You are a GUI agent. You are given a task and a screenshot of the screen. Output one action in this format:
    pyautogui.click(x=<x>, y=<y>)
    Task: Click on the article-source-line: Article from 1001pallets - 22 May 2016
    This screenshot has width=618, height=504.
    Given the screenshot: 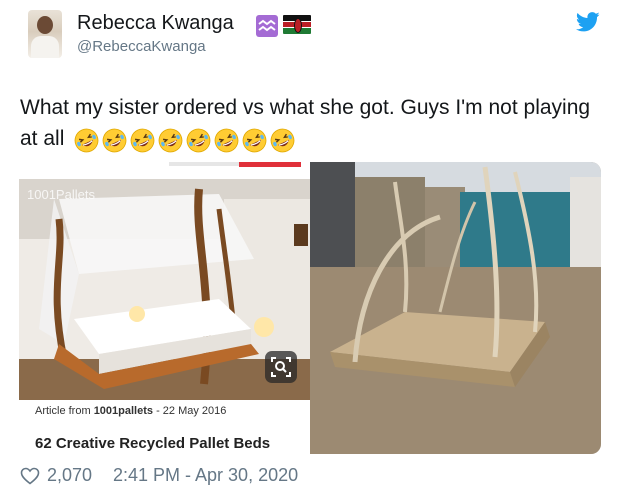 What is the action you would take?
    pyautogui.click(x=130, y=411)
    